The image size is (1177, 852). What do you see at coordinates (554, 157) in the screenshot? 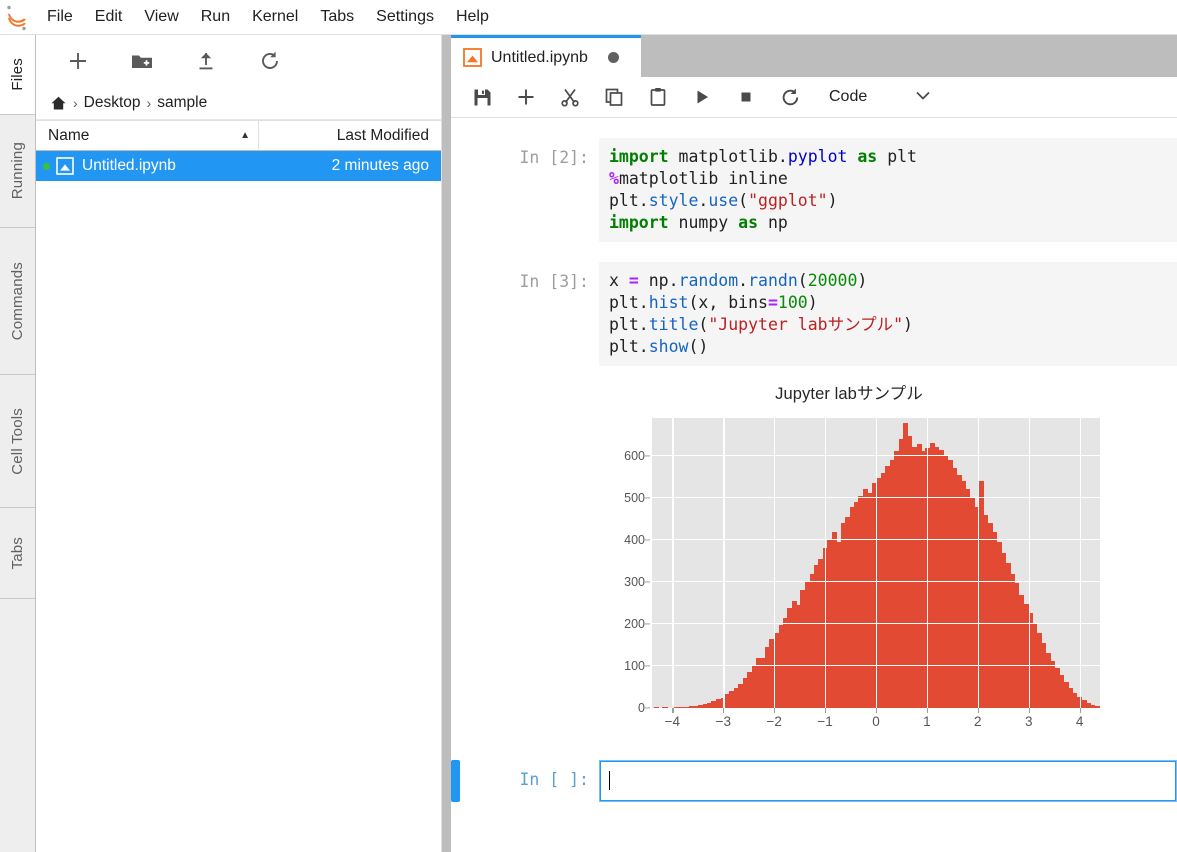
I see `cell-prompt: In [2]:` at bounding box center [554, 157].